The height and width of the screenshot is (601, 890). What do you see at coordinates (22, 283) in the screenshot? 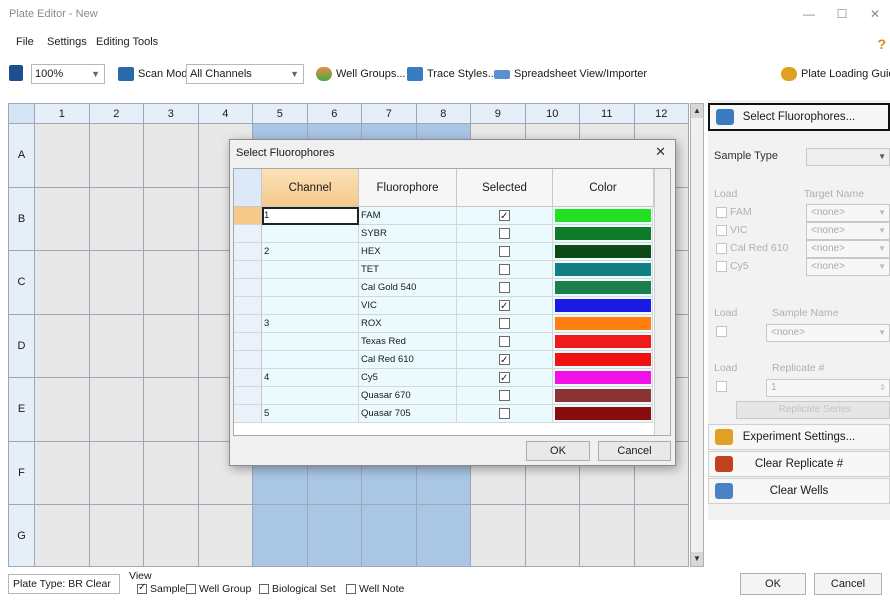
I see `row-header: C` at bounding box center [22, 283].